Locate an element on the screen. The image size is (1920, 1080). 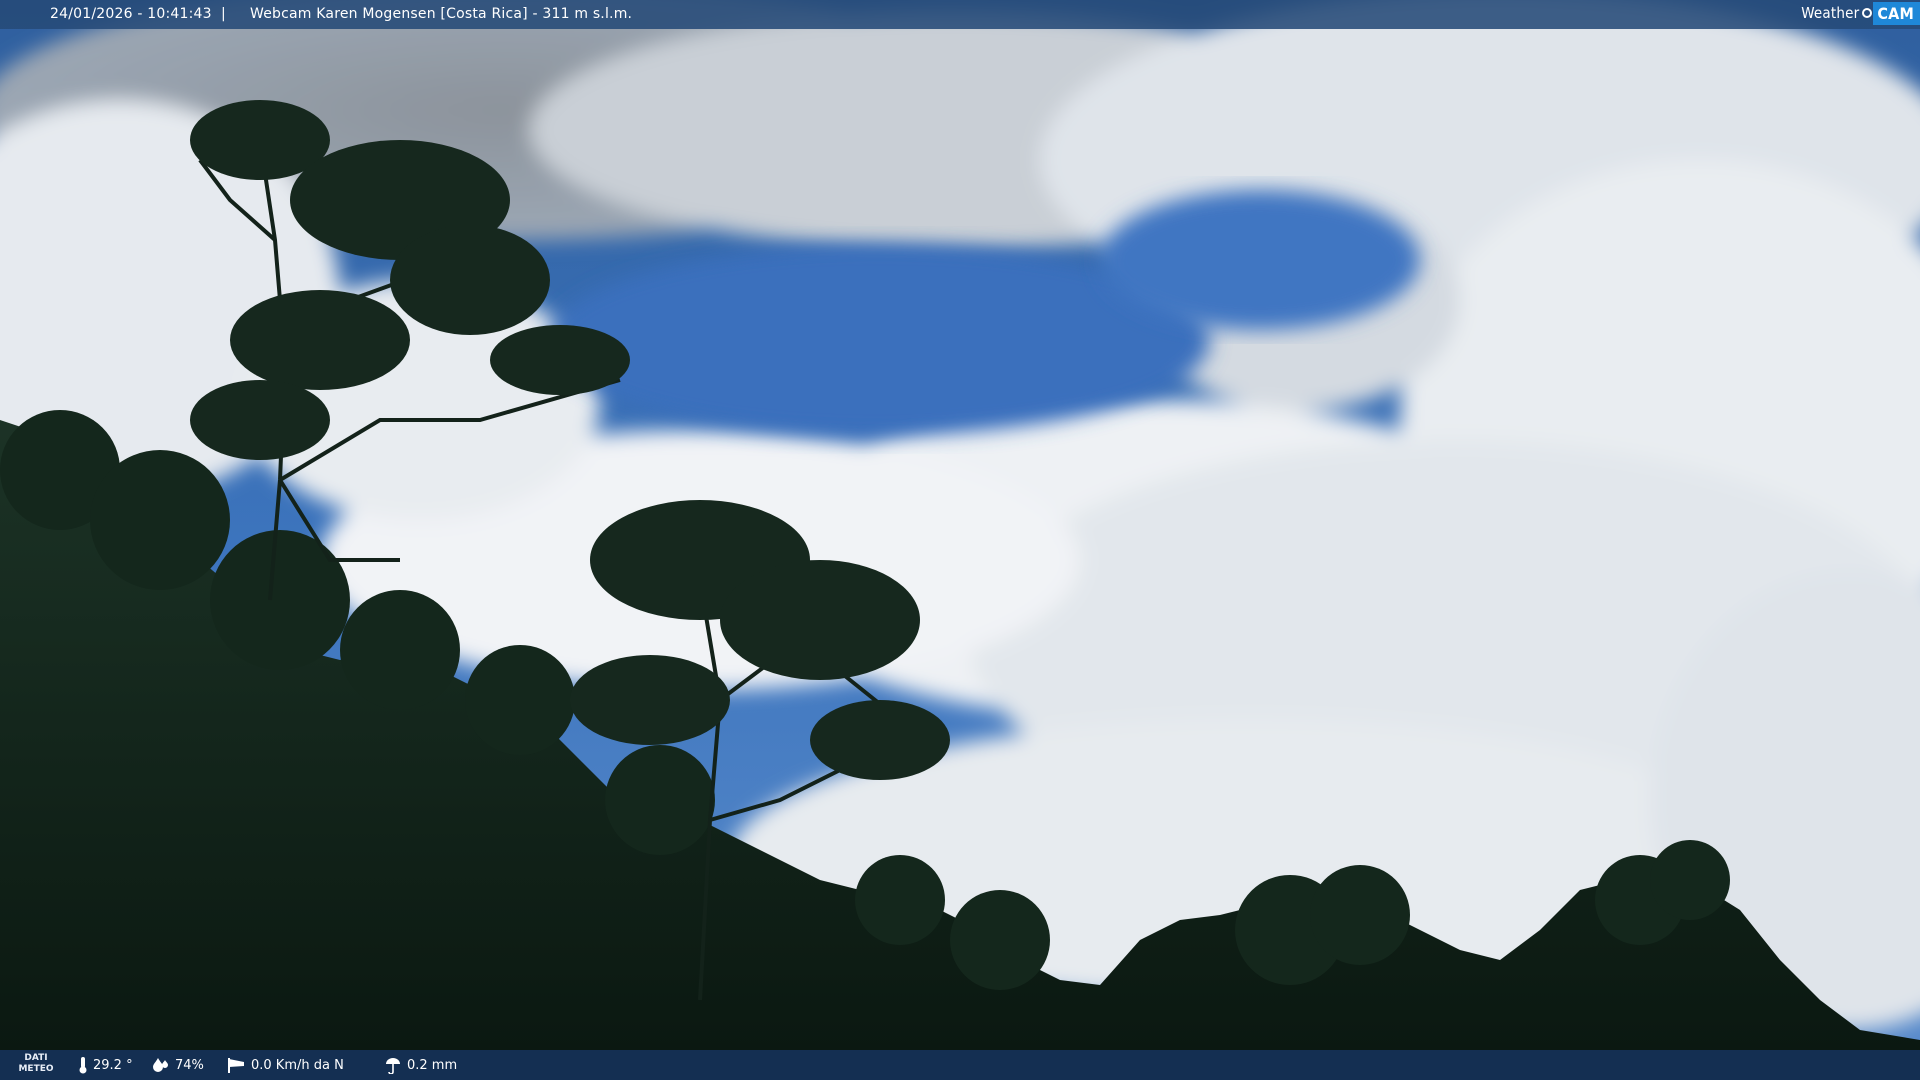
thermometer-icon is located at coordinates (83, 1065).